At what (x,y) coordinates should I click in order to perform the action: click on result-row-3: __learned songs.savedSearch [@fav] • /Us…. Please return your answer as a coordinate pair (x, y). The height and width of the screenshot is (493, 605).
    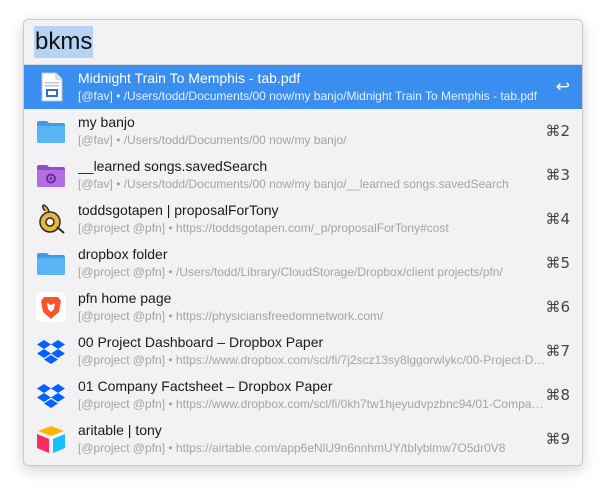
    Looking at the image, I should click on (303, 175).